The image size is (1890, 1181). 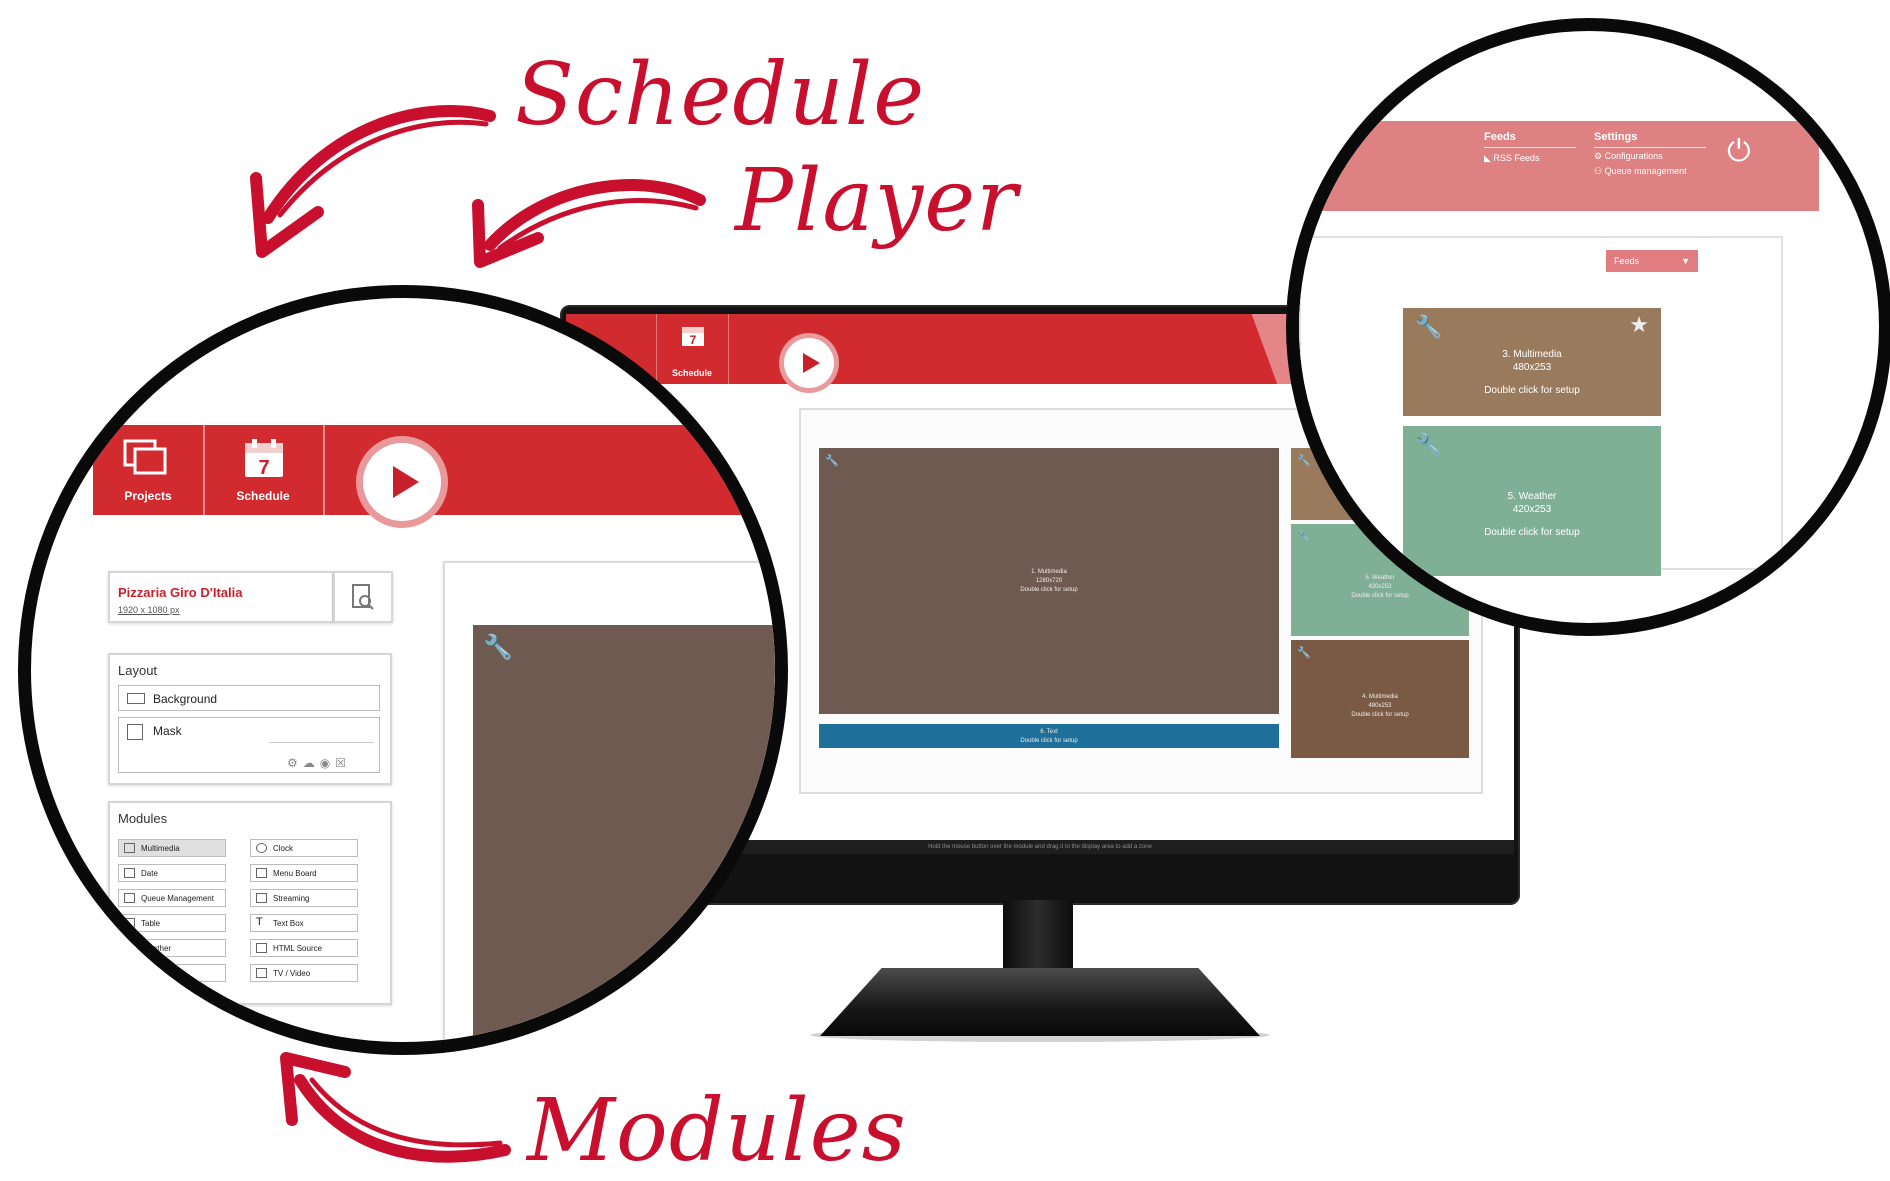 I want to click on zone-ticker: 6. Text Double click for setup, so click(x=1049, y=736).